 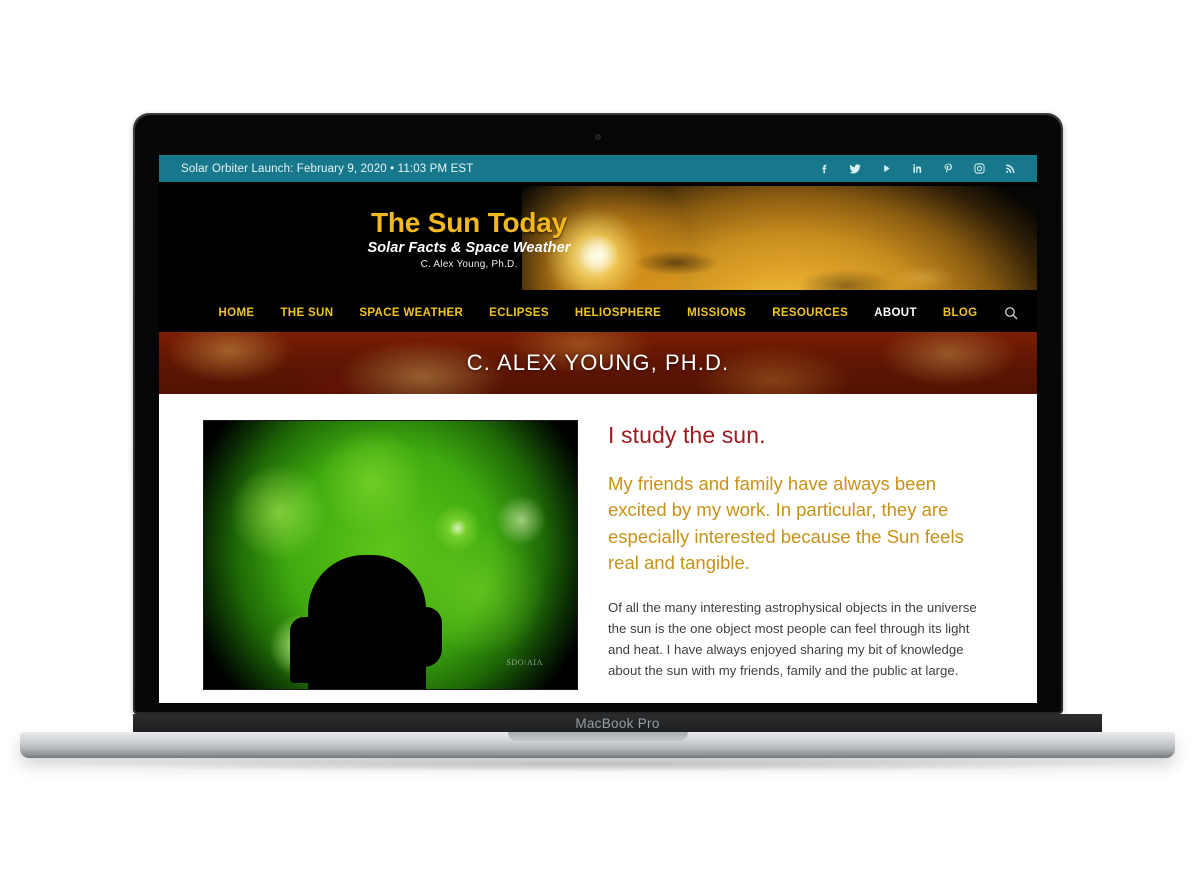 What do you see at coordinates (810, 313) in the screenshot?
I see `nav-item-resources: RESOURCES` at bounding box center [810, 313].